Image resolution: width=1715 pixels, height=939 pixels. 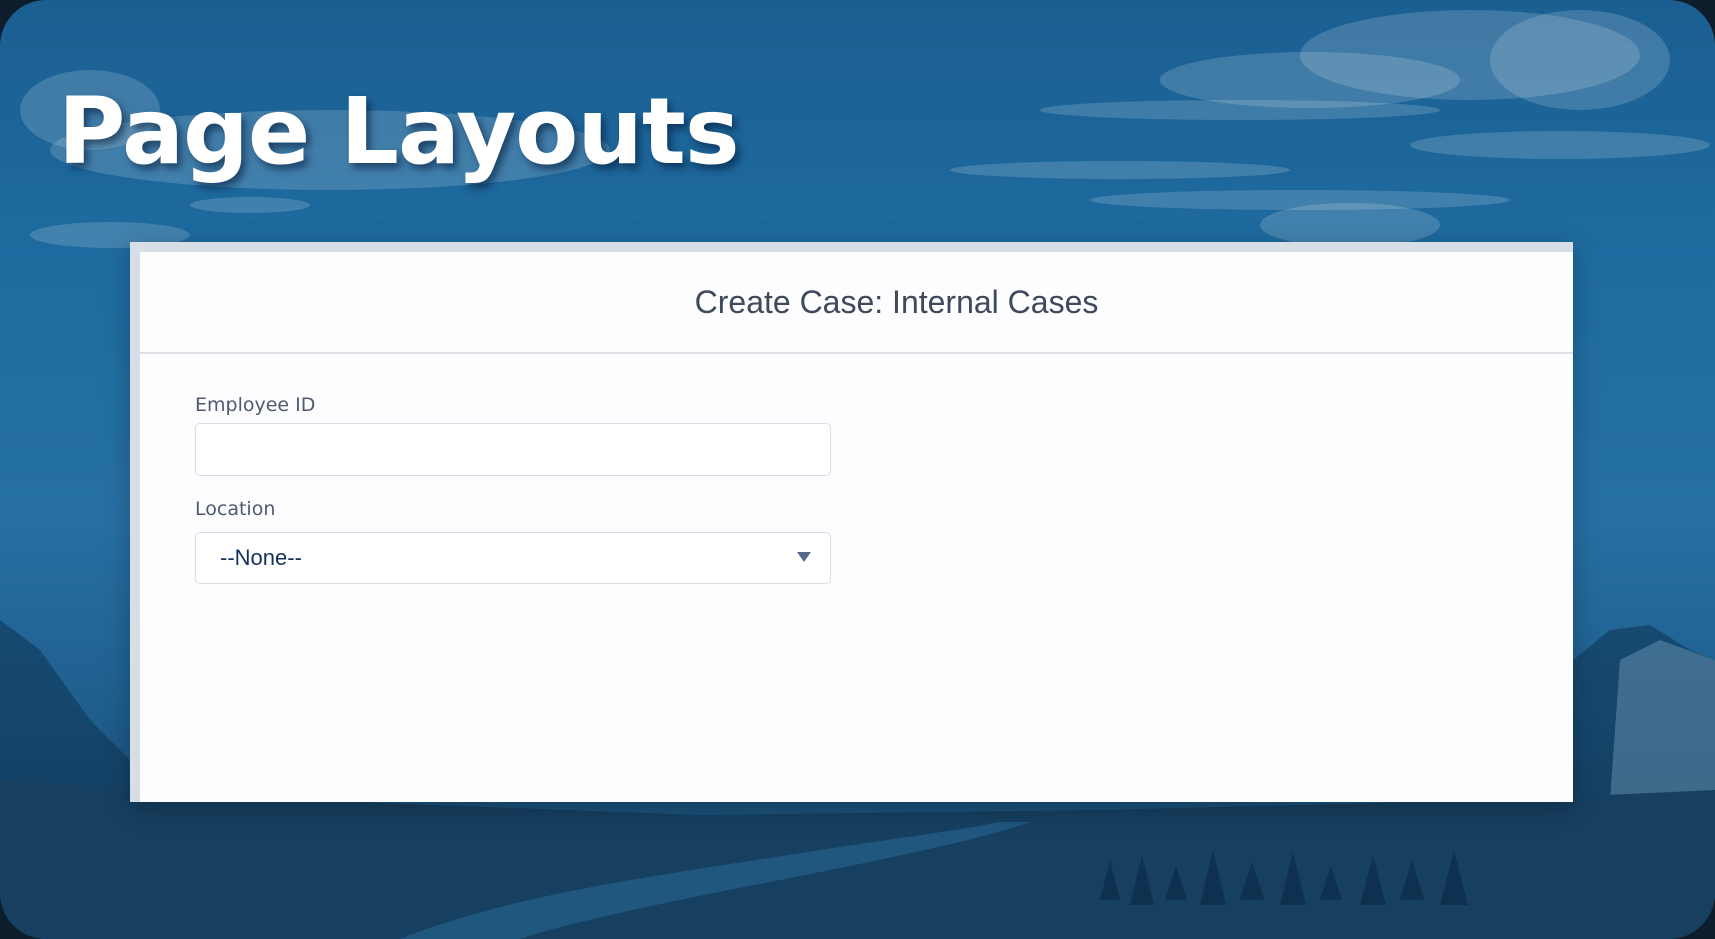 What do you see at coordinates (399, 131) in the screenshot?
I see `slide-title: Page Layouts` at bounding box center [399, 131].